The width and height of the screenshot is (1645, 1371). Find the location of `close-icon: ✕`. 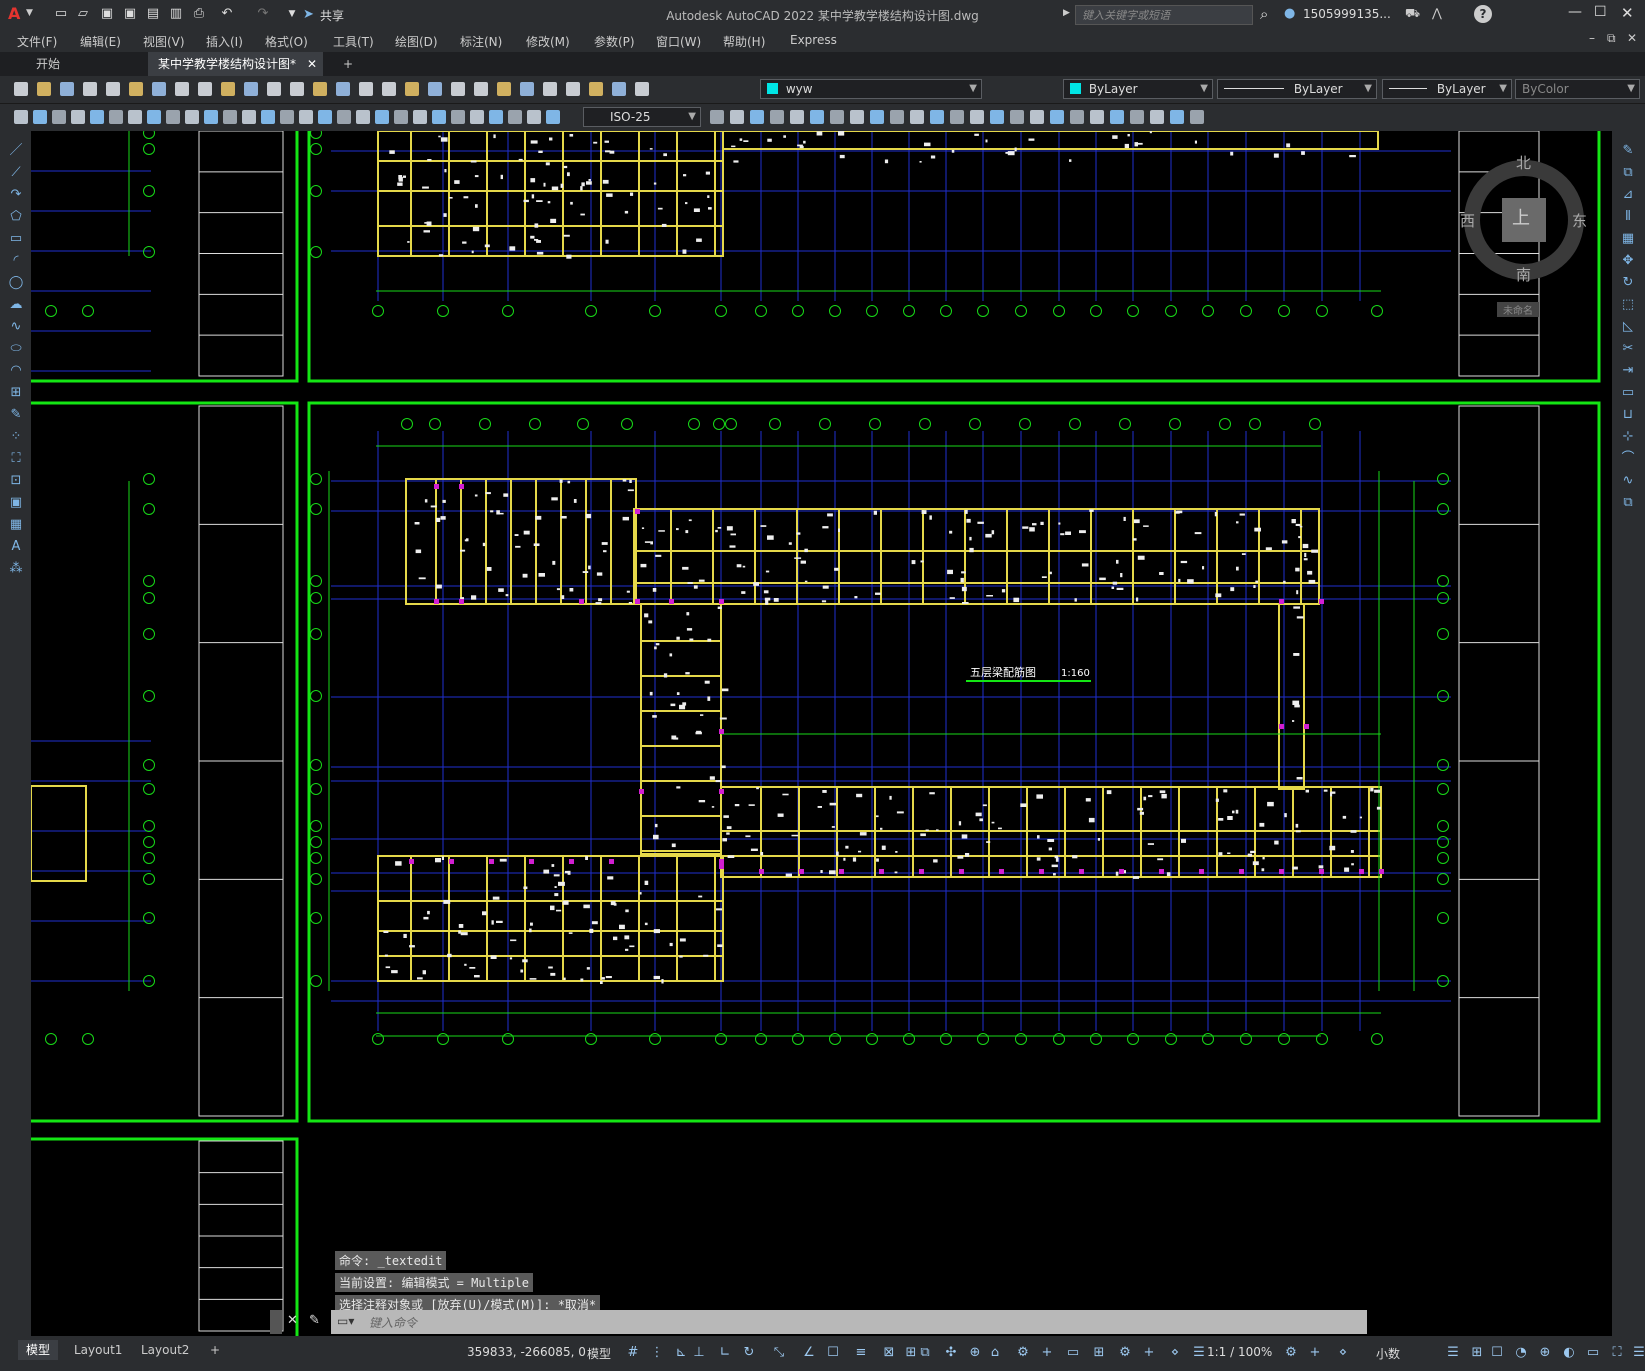

close-icon: ✕ is located at coordinates (1627, 13).